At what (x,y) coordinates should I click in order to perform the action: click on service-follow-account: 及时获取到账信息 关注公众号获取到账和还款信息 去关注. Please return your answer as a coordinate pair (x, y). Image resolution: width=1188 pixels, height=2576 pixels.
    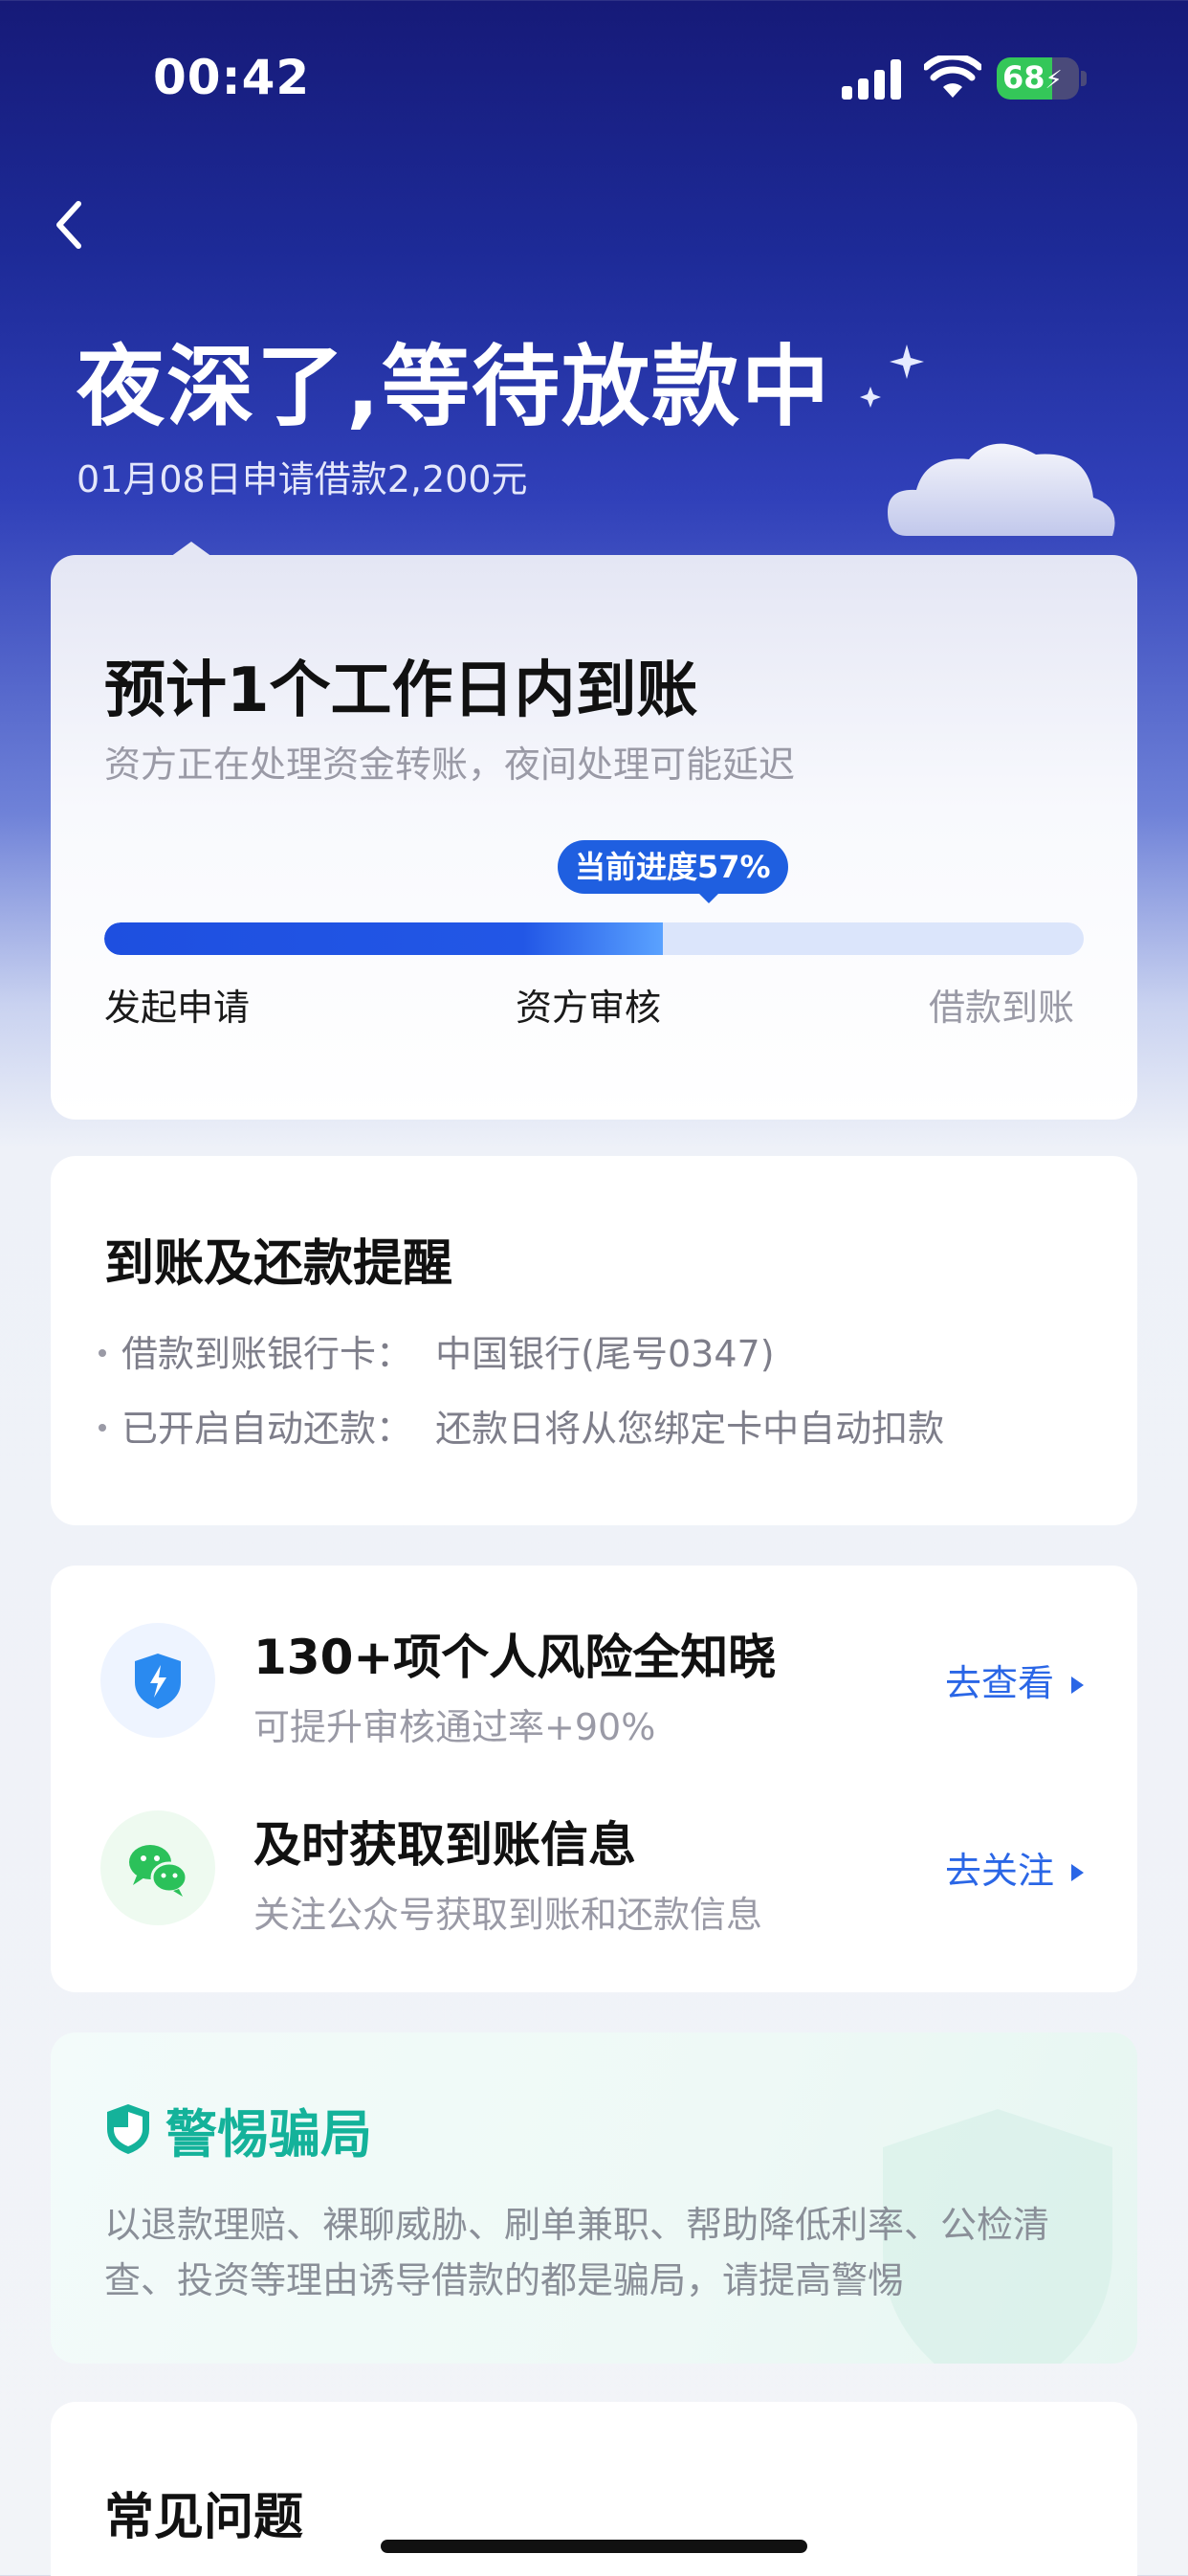
    Looking at the image, I should click on (594, 1869).